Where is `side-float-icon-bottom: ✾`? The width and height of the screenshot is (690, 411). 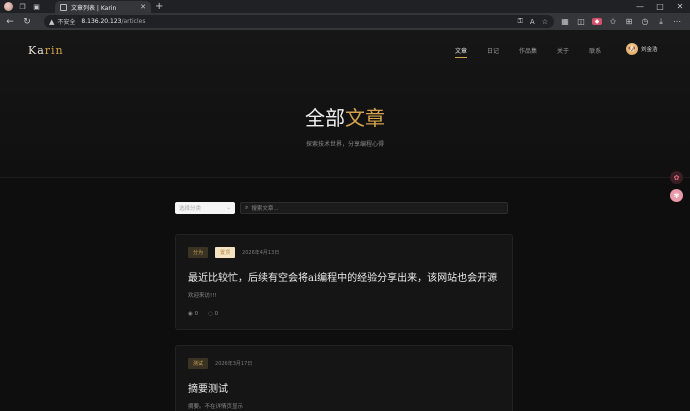 side-float-icon-bottom: ✾ is located at coordinates (676, 195).